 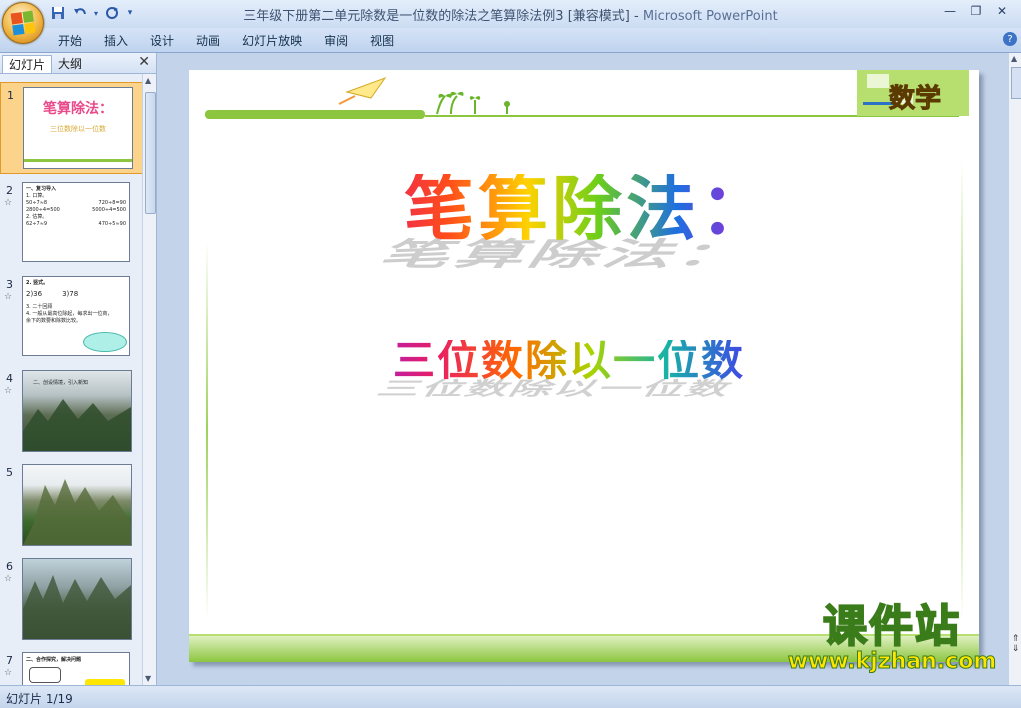 I want to click on thumbnail-bubble, so click(x=105, y=342).